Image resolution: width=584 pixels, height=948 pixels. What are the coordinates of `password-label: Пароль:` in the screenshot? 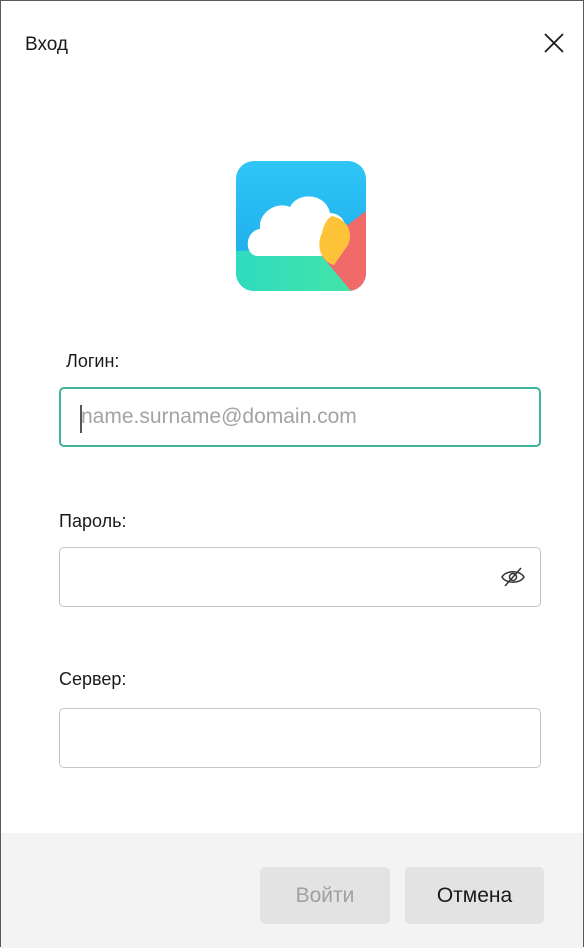 It's located at (93, 521).